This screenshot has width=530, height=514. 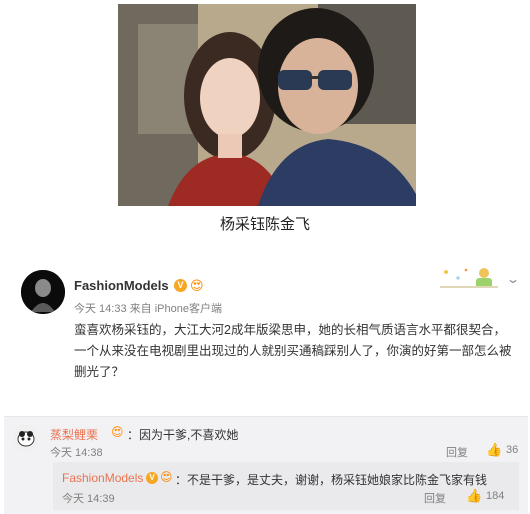 I want to click on decorative-card-icon, so click(x=469, y=278).